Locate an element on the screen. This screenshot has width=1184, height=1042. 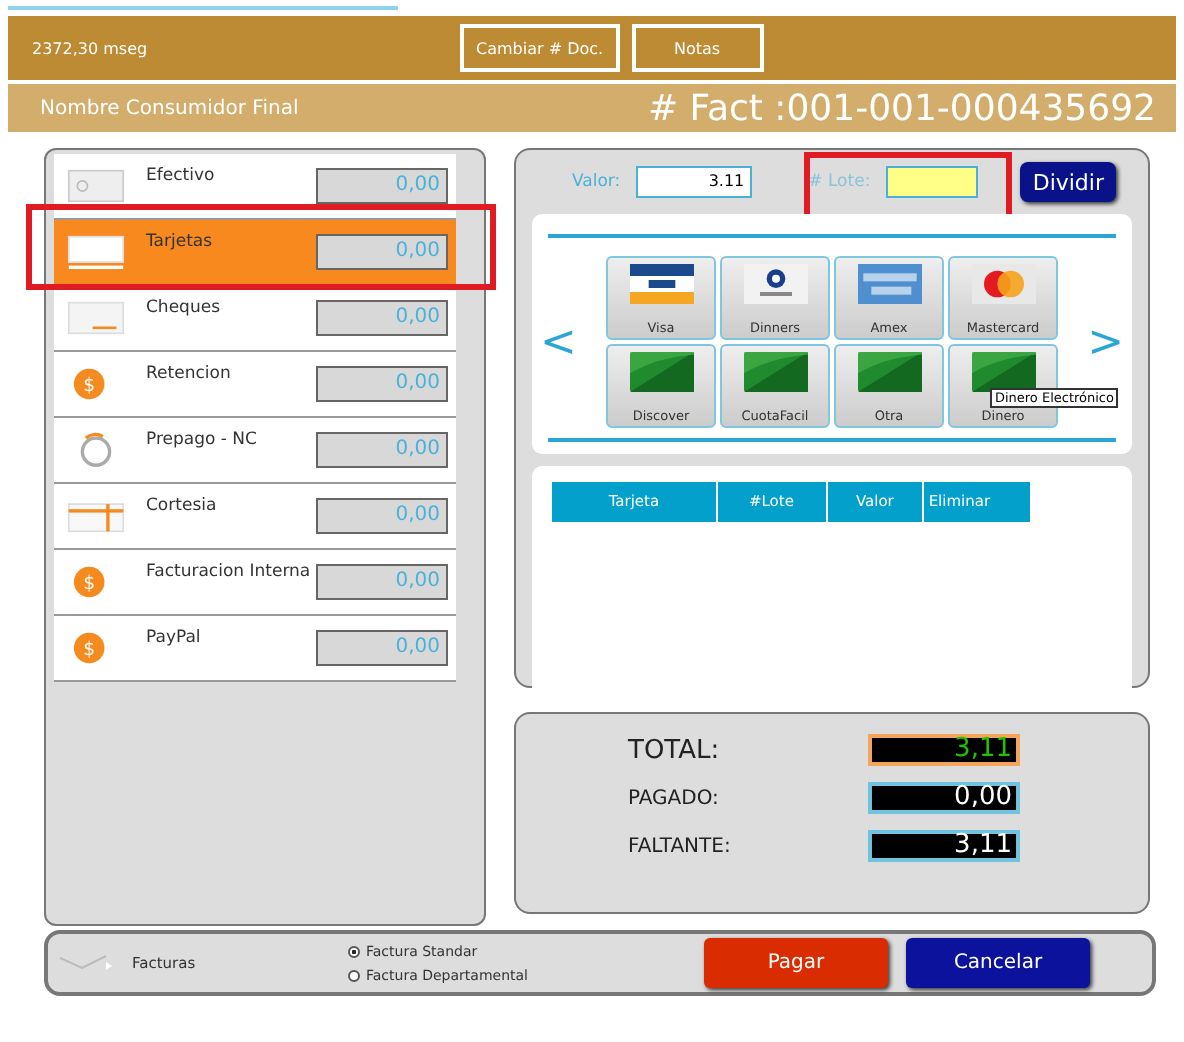
payment-method-item: Efectivo 0,00 is located at coordinates (255, 187).